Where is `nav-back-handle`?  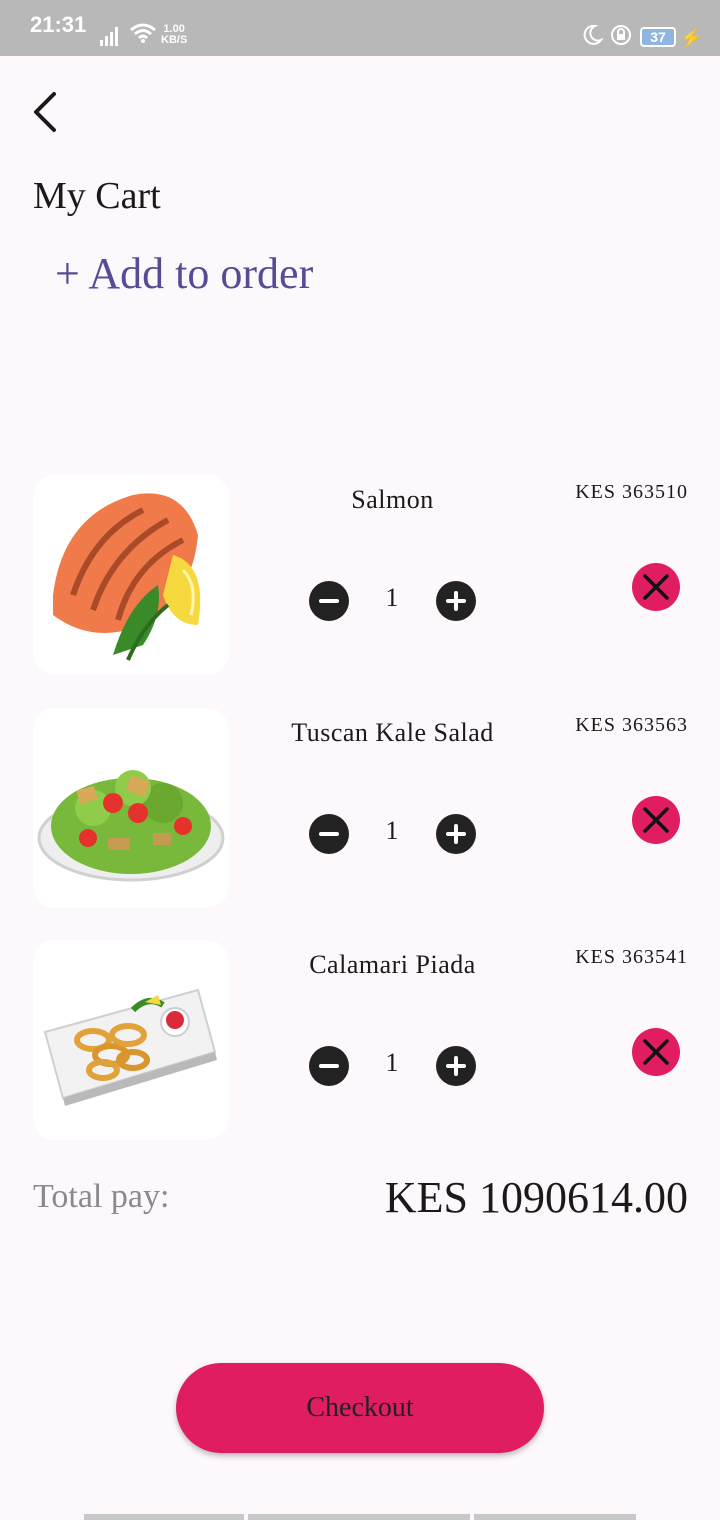
nav-back-handle is located at coordinates (555, 1517).